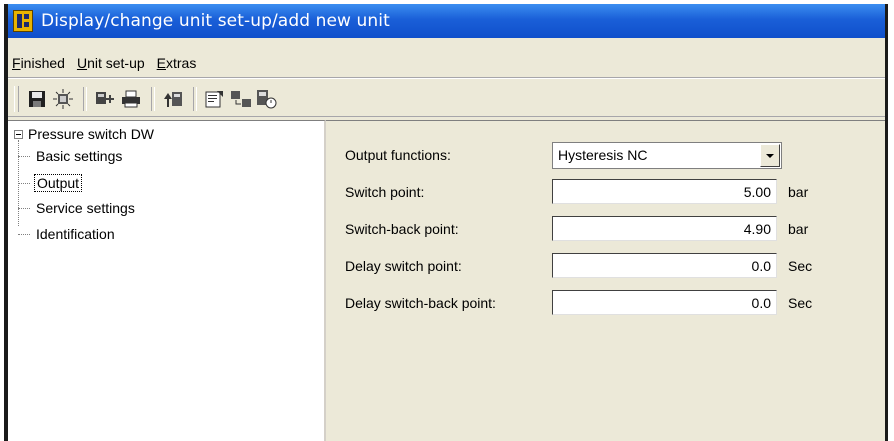 This screenshot has height=441, width=894. What do you see at coordinates (385, 192) in the screenshot?
I see `switch-point-label: Switch point:` at bounding box center [385, 192].